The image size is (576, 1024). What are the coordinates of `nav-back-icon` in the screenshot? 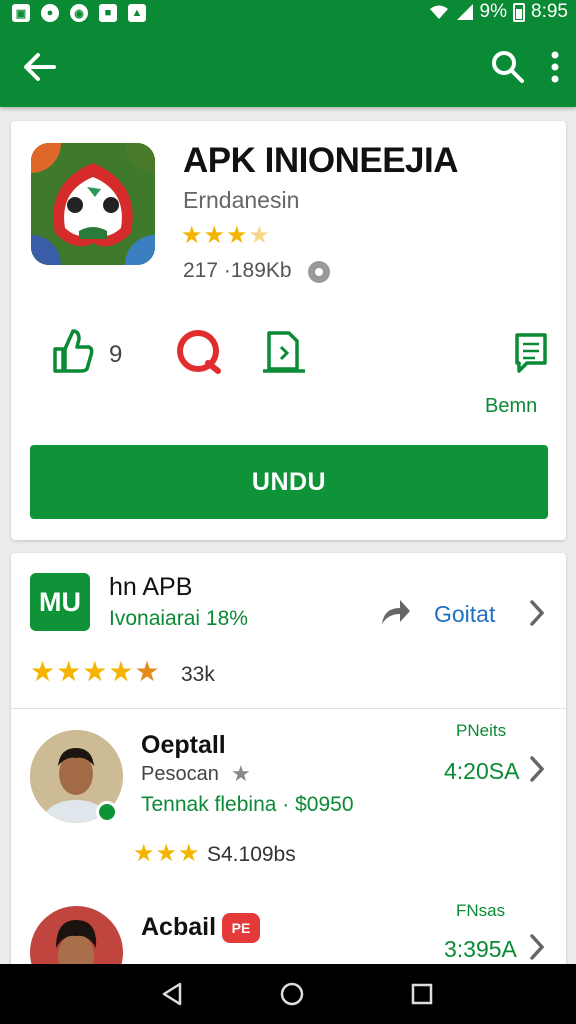 It's located at (172, 994).